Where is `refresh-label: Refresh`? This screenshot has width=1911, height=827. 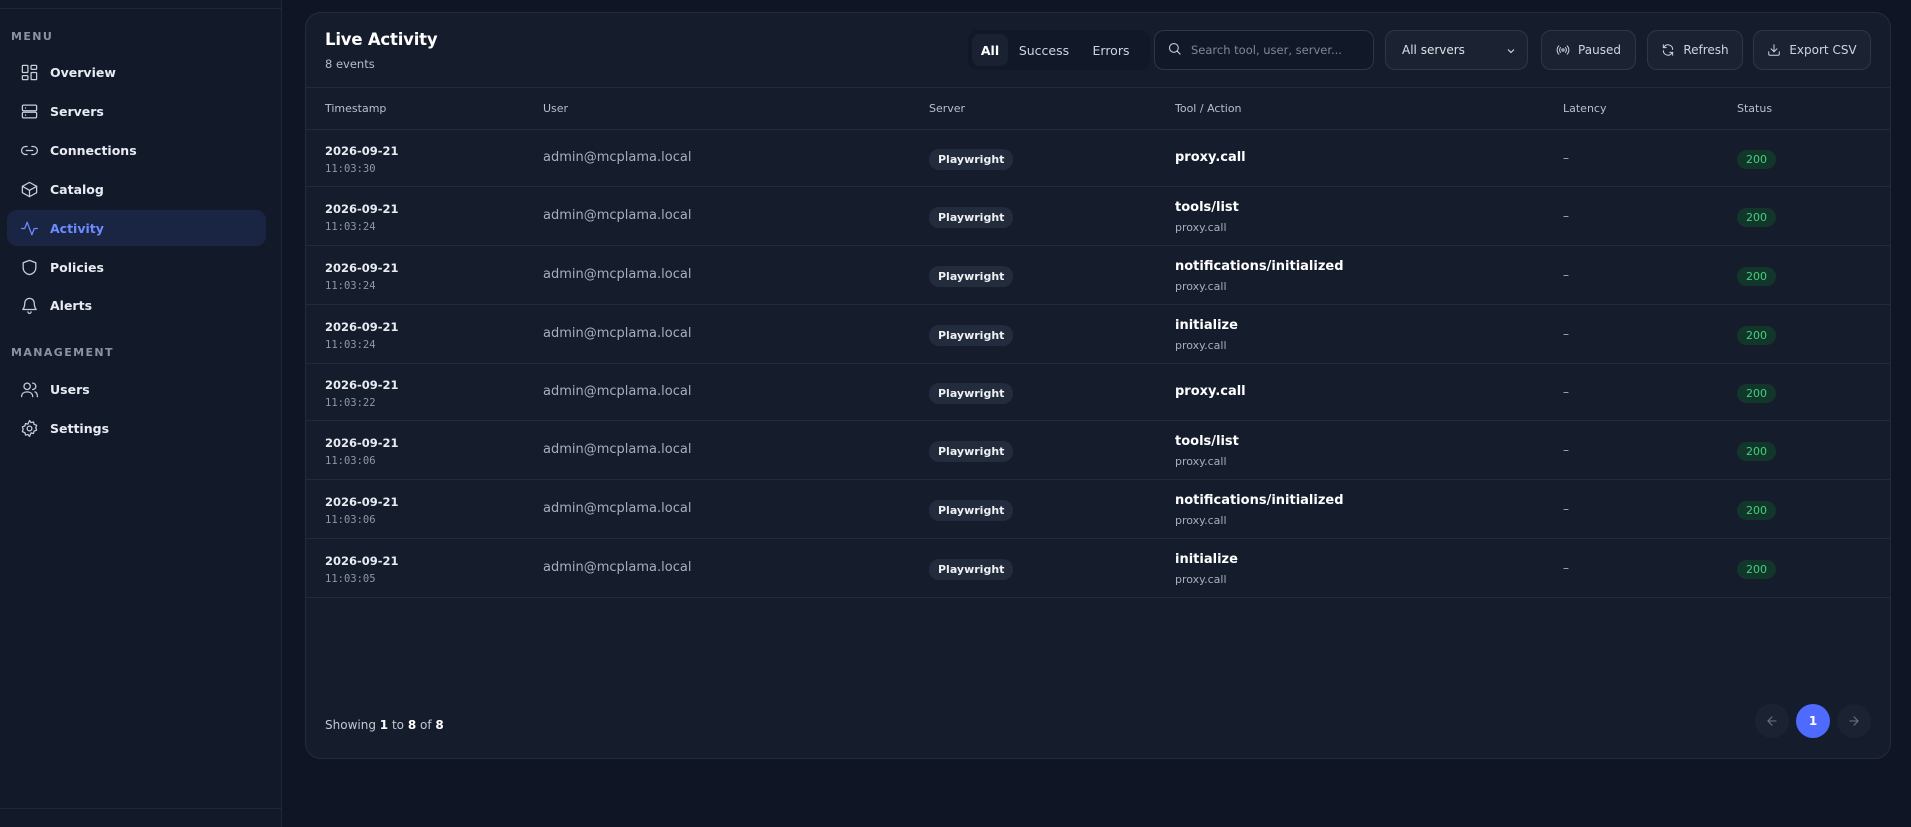 refresh-label: Refresh is located at coordinates (1706, 50).